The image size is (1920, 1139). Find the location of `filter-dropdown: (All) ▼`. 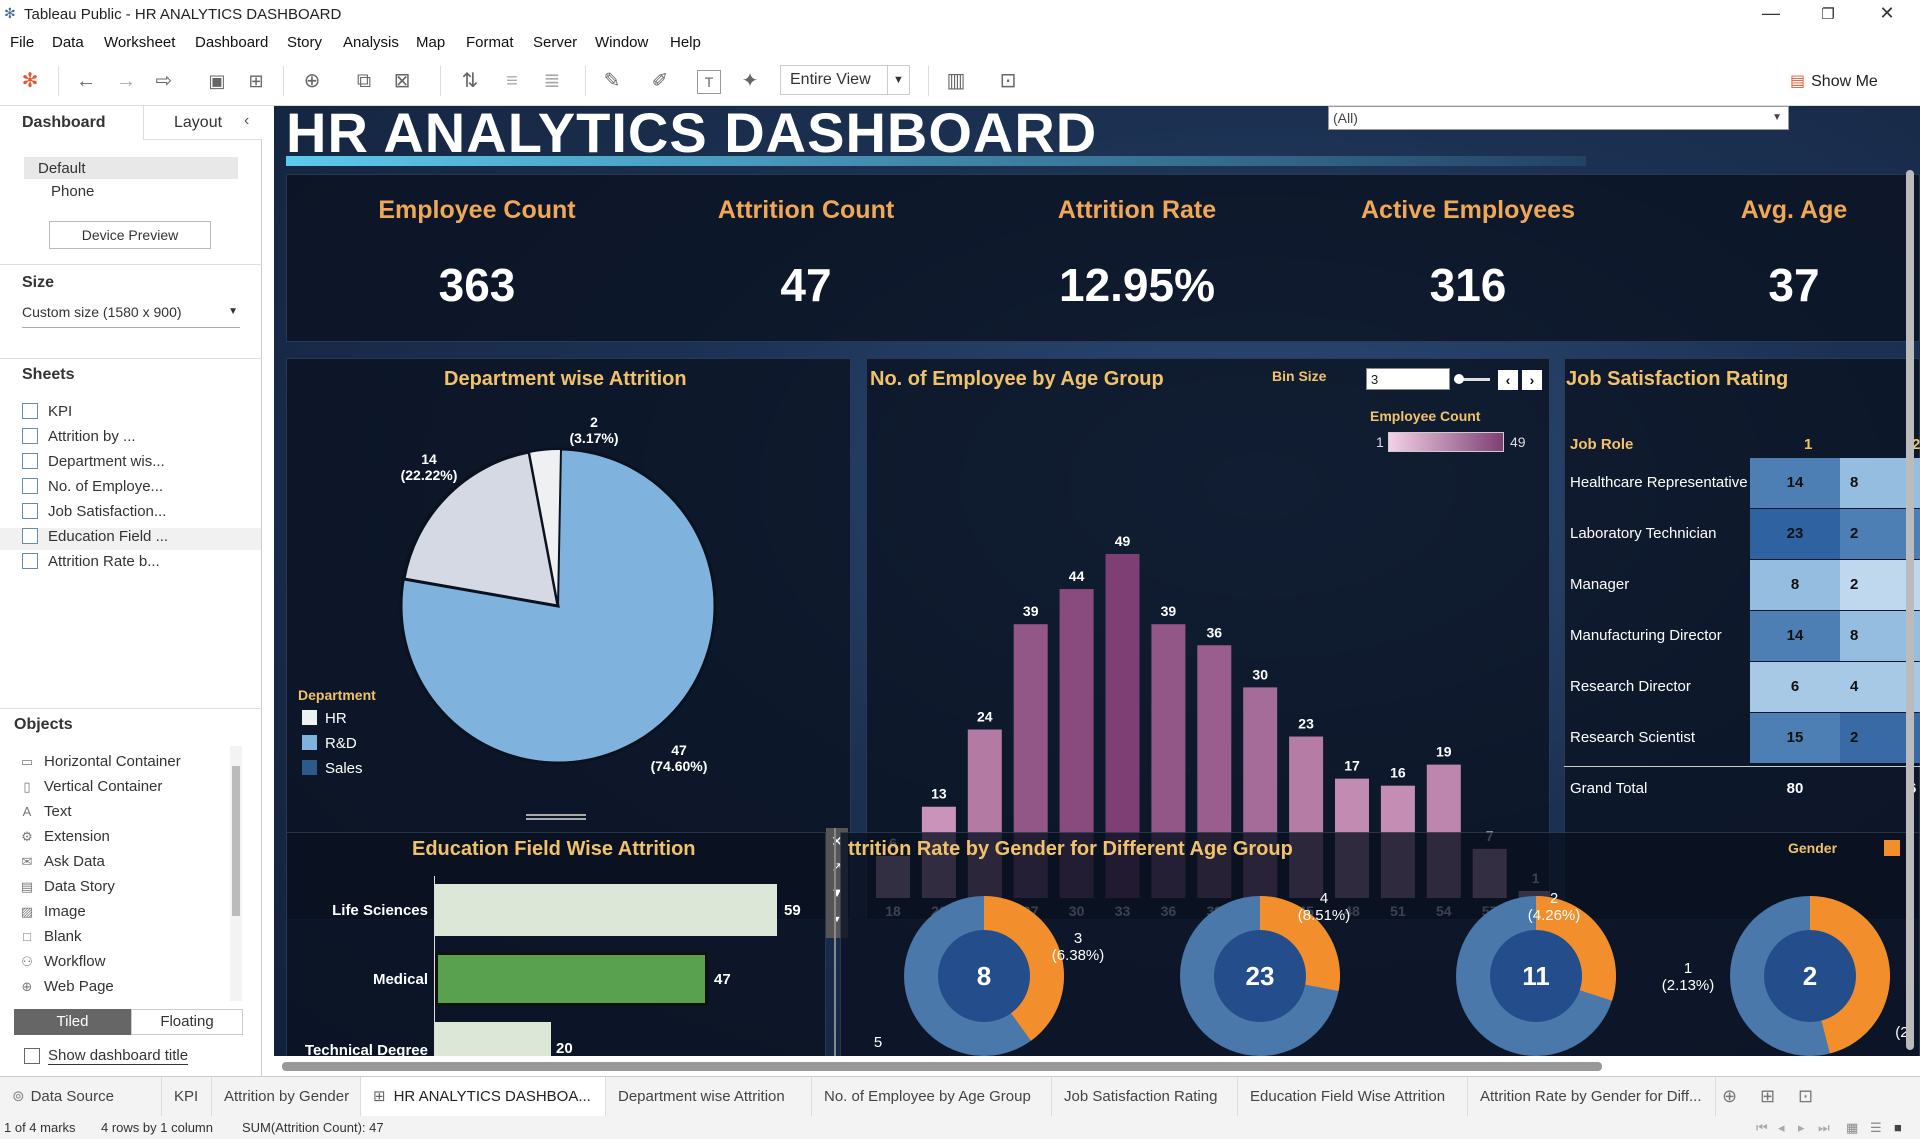

filter-dropdown: (All) ▼ is located at coordinates (1558, 118).